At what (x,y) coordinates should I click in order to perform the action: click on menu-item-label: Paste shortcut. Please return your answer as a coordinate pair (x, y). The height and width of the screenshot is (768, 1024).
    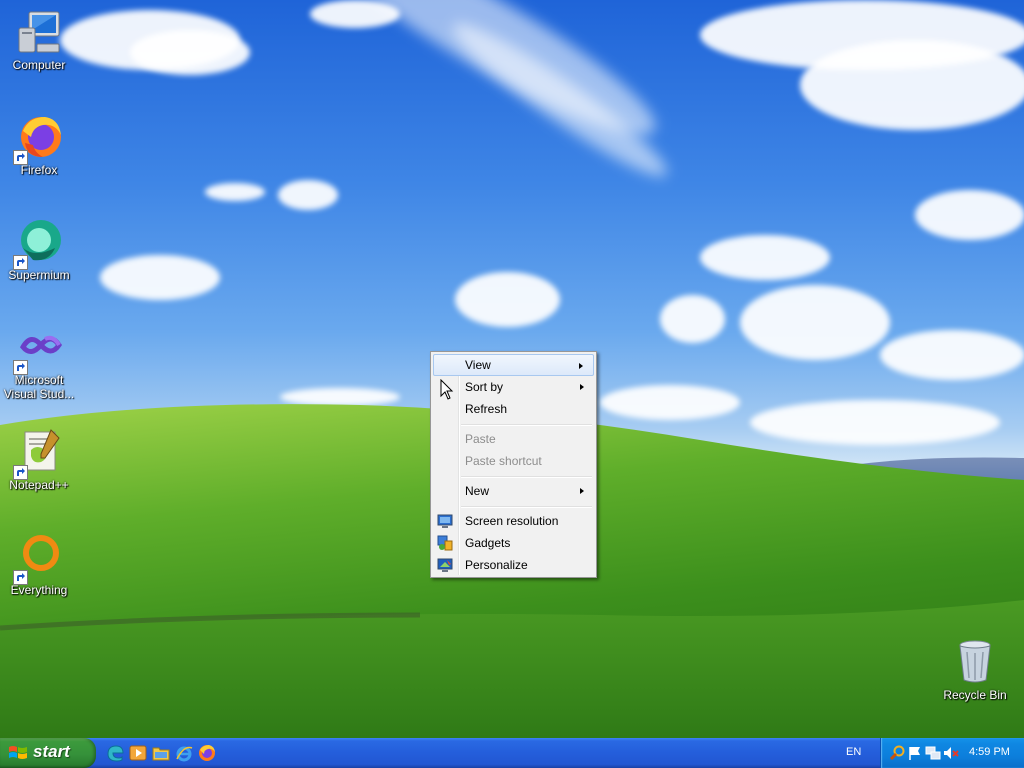
    Looking at the image, I should click on (503, 461).